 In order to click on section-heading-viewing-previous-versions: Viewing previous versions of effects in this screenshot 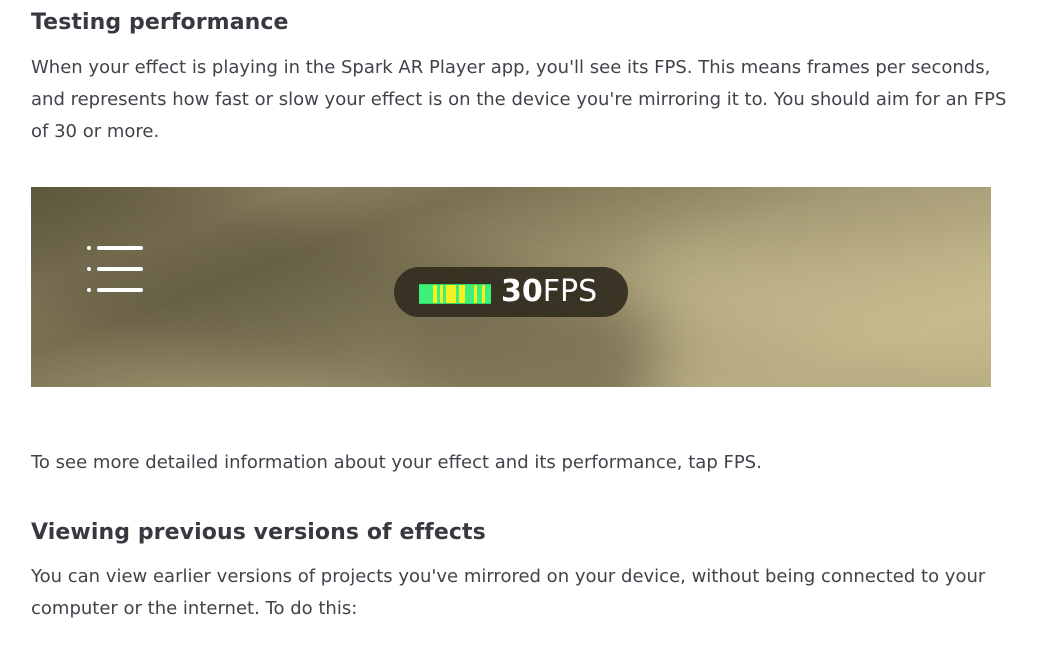, I will do `click(258, 532)`.